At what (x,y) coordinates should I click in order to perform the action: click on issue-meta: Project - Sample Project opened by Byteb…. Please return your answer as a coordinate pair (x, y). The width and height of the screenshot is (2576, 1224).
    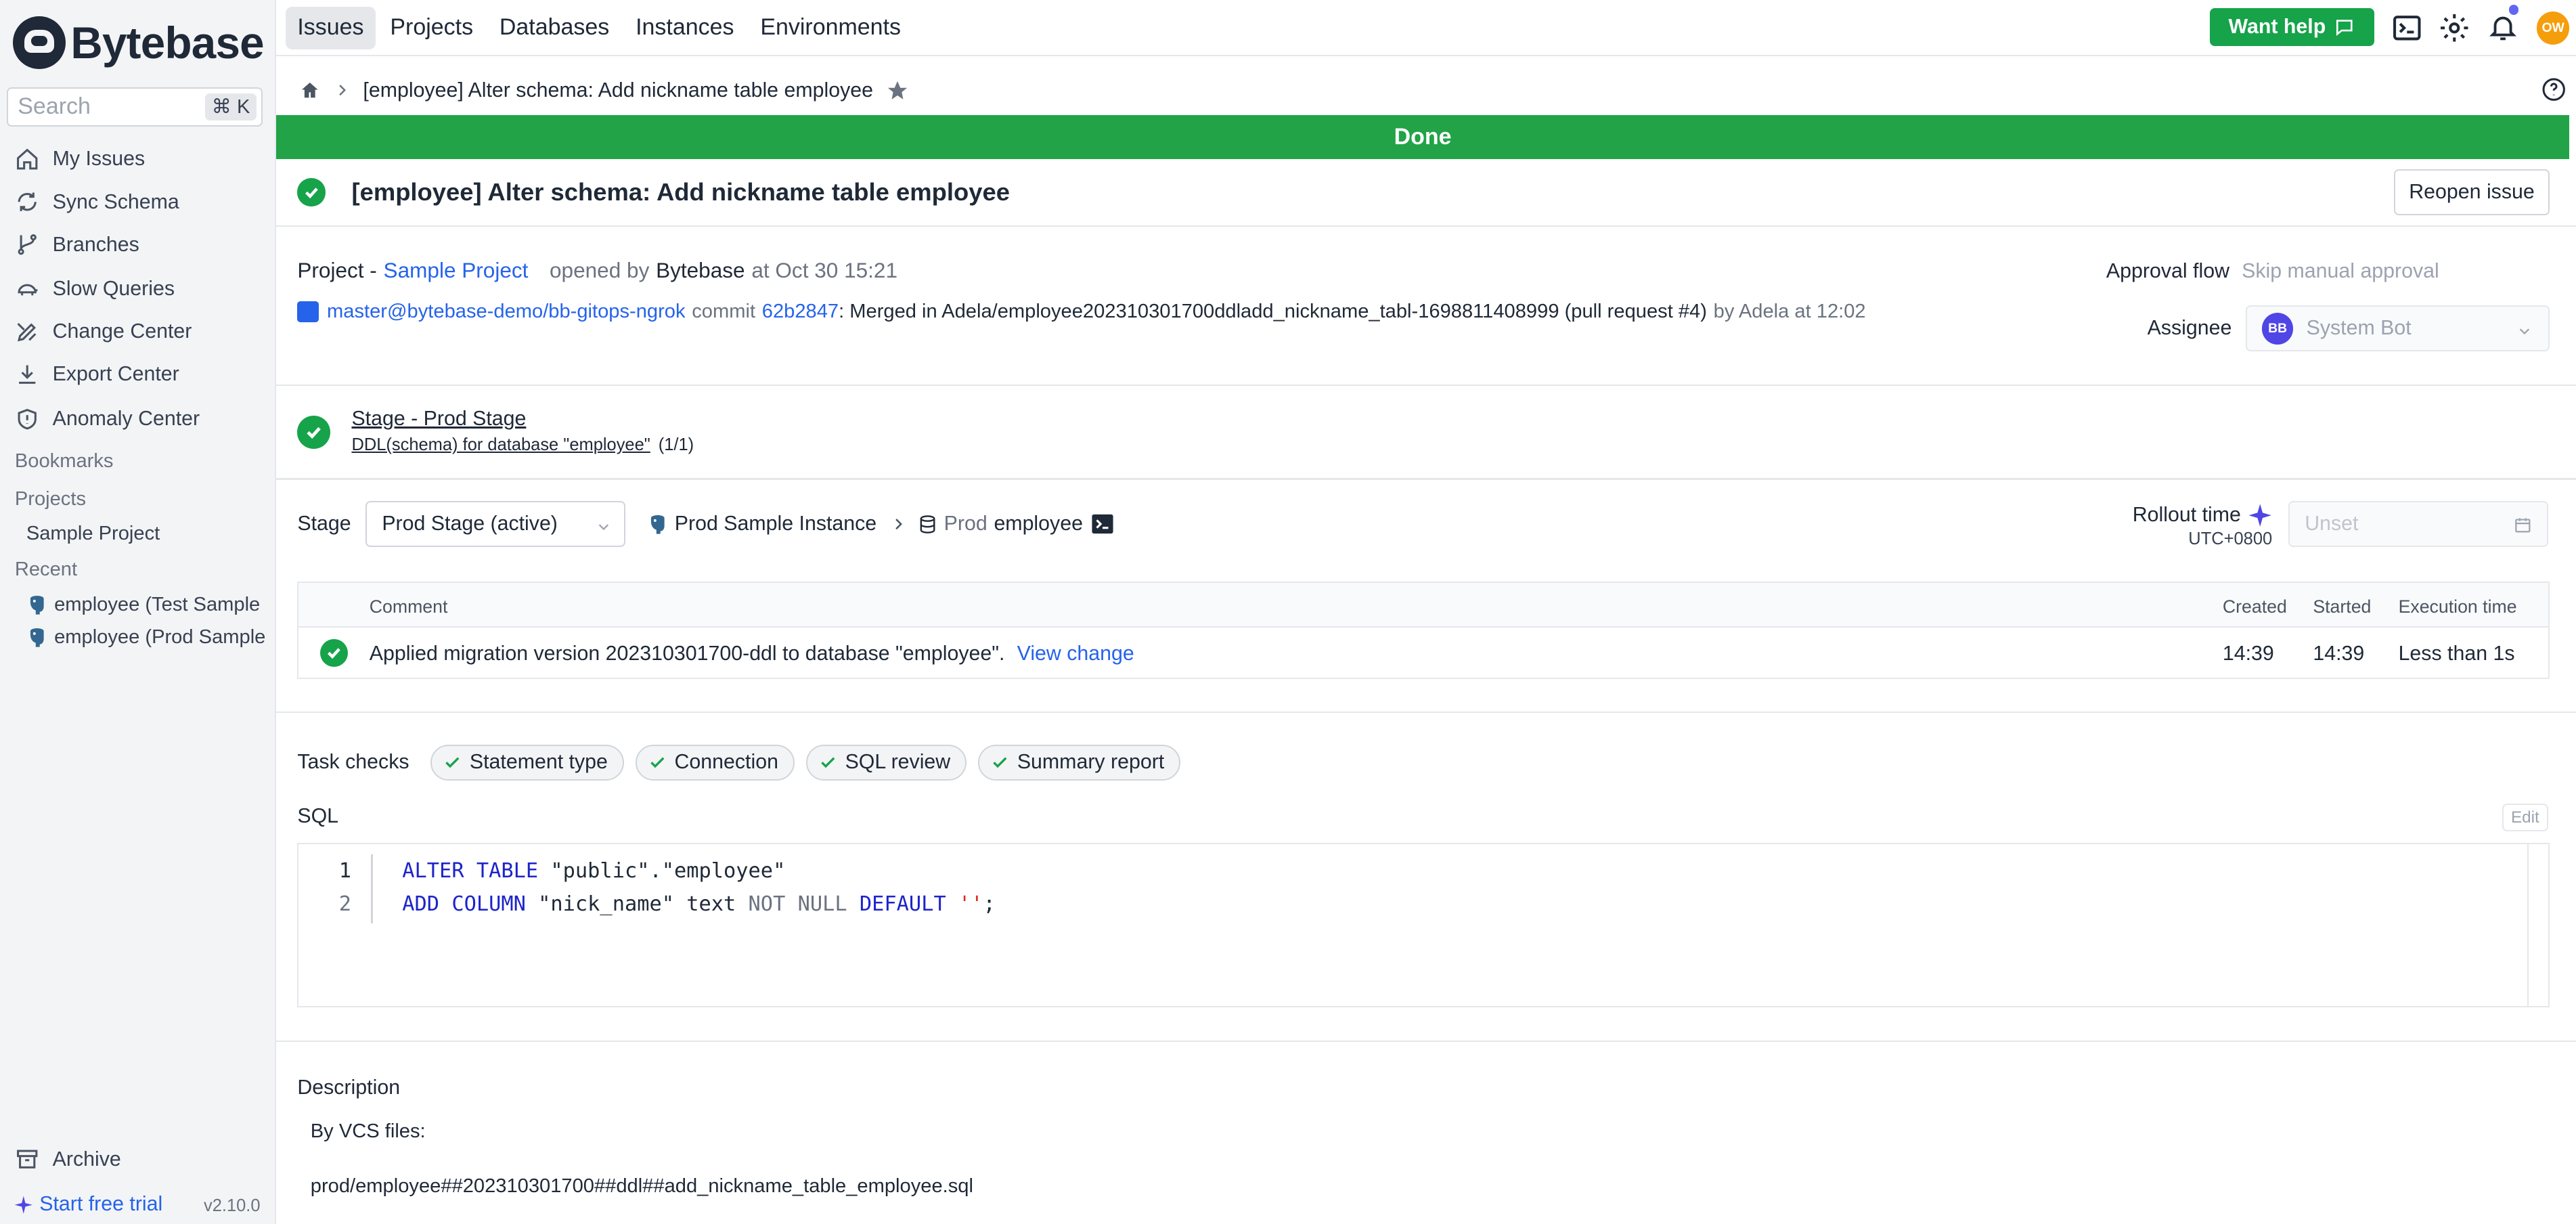
    Looking at the image, I should click on (597, 271).